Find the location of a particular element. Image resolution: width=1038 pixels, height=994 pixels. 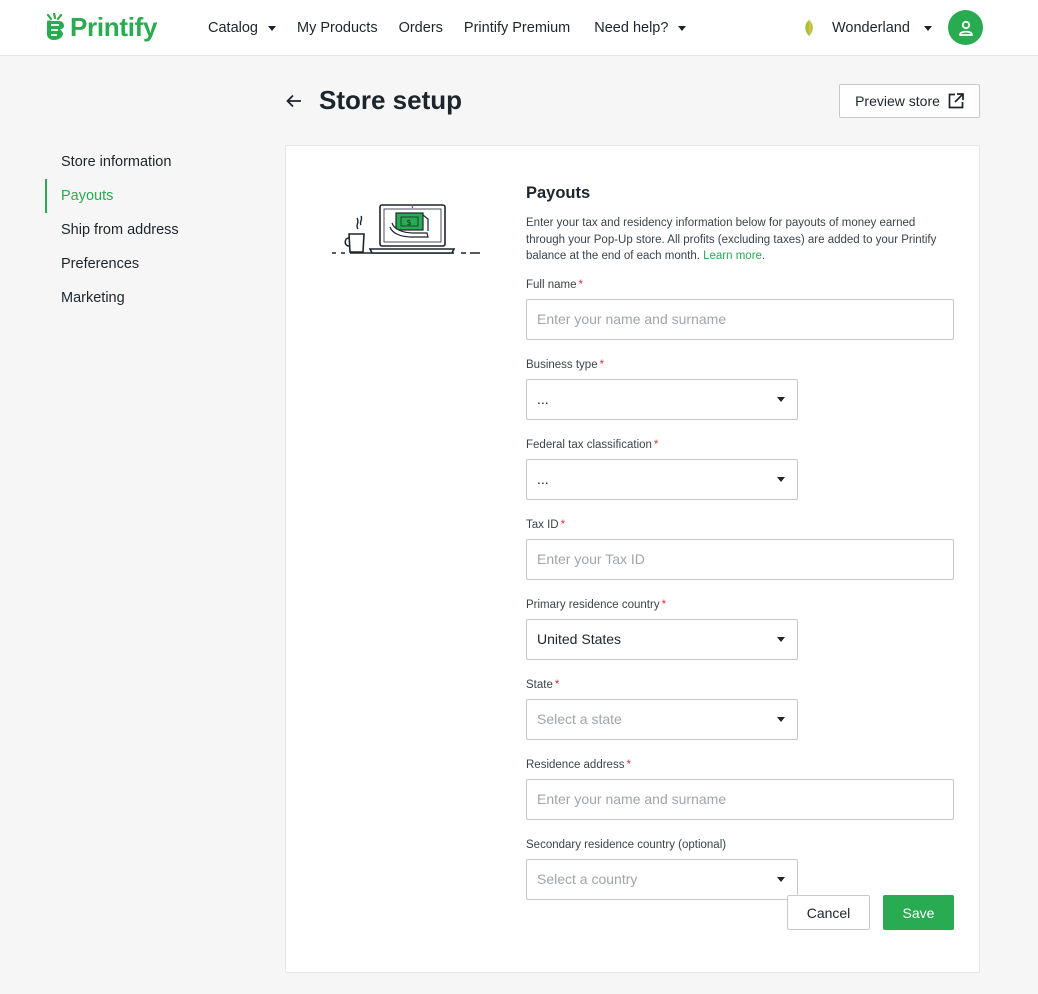

sidebar-item-label: Marketing is located at coordinates (93, 298).